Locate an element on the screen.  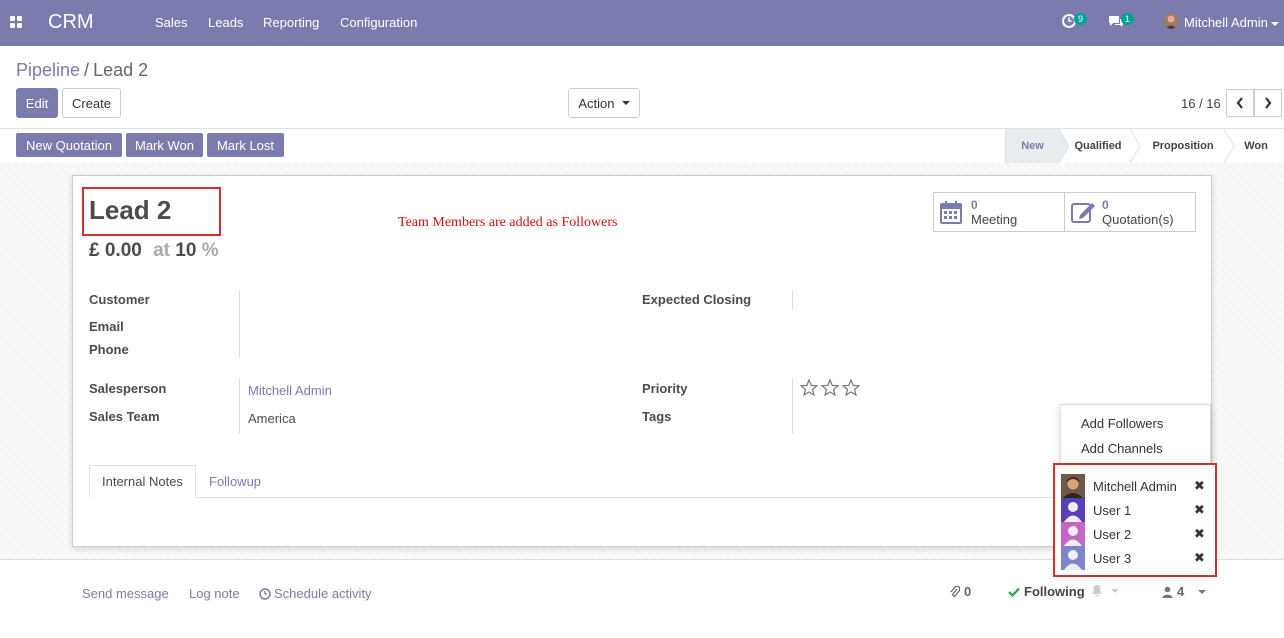
meeting-smart-button: 0 Meeting is located at coordinates (999, 212).